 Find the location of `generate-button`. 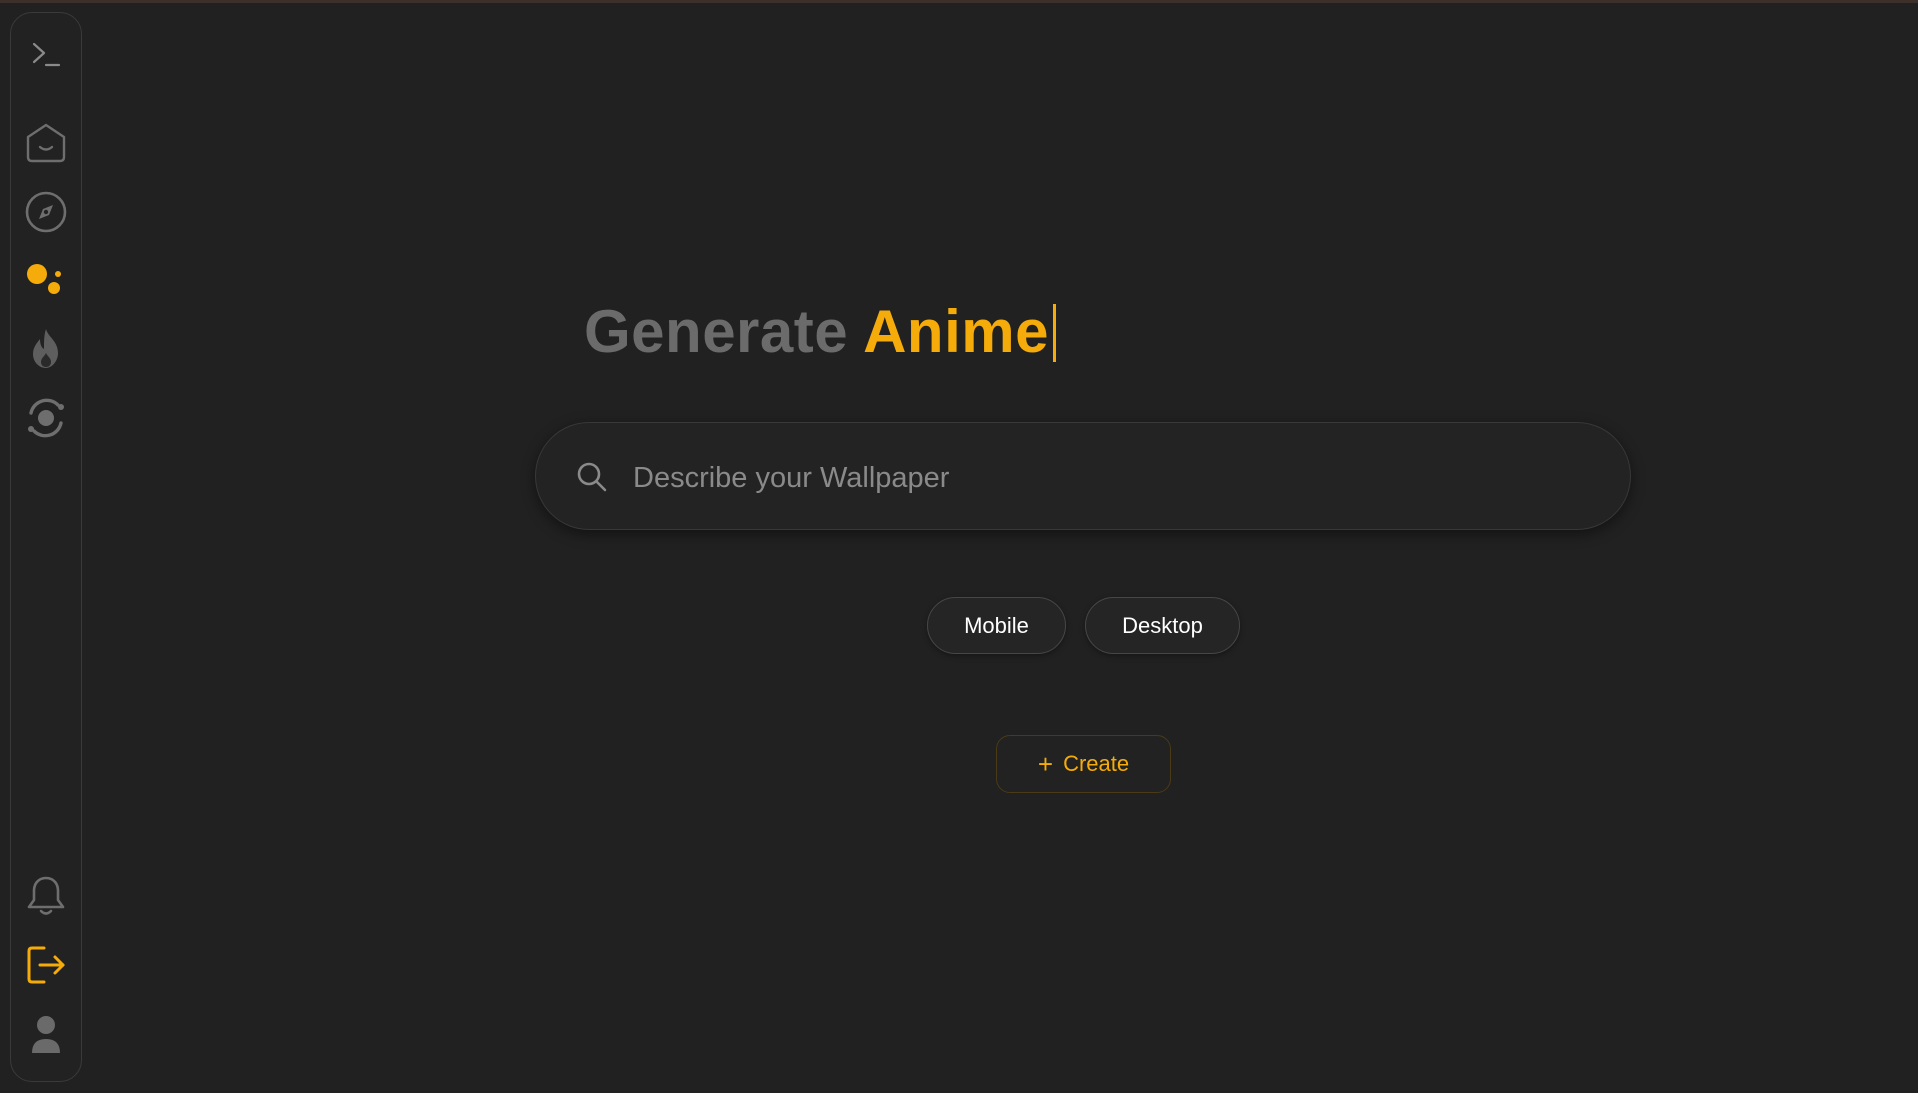

generate-button is located at coordinates (46, 280).